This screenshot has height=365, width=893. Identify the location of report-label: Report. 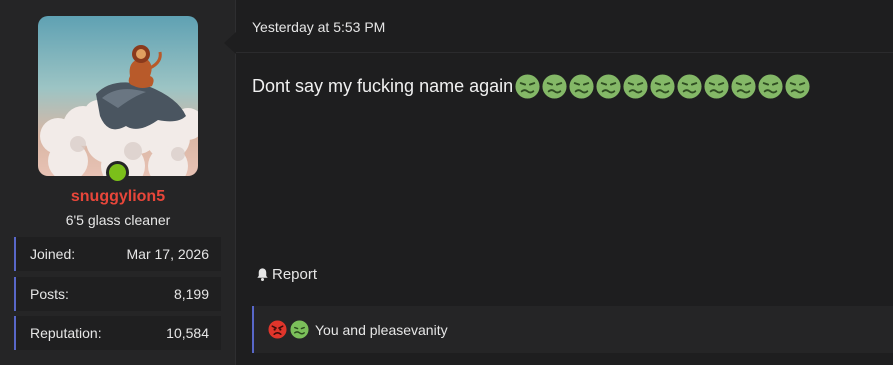
(295, 274).